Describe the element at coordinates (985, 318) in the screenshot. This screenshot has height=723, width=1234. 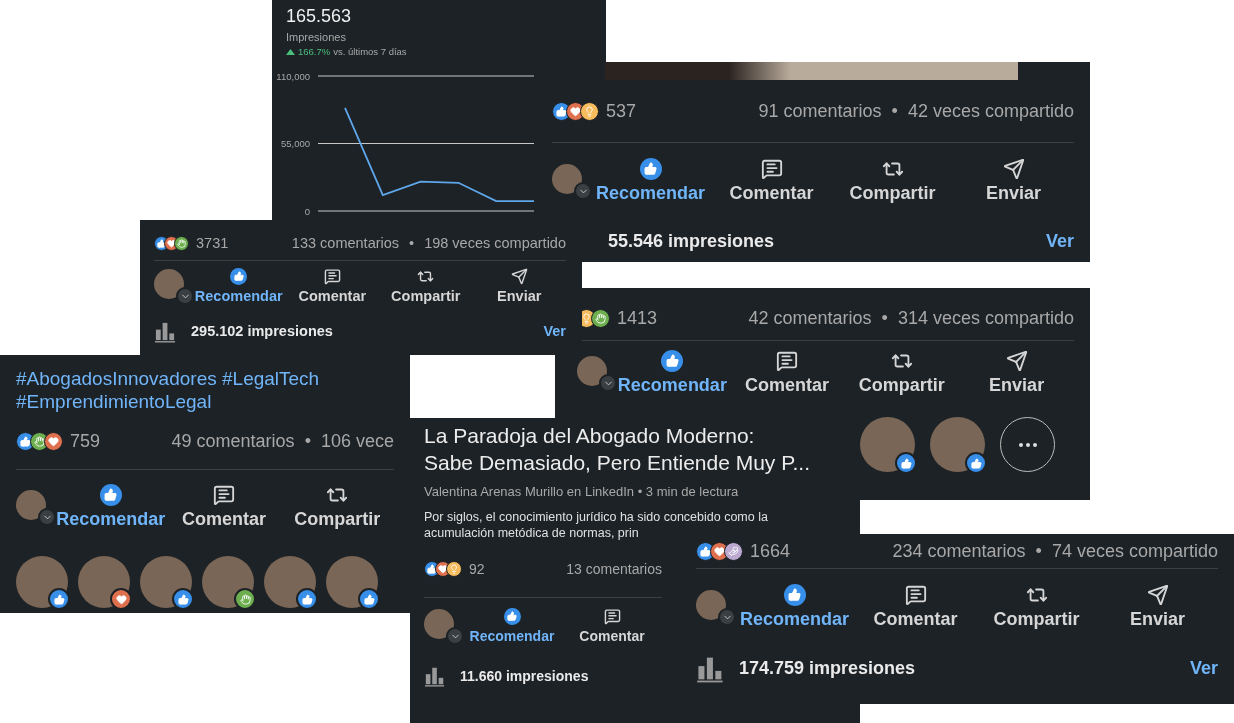
I see `share-count: 314 veces compartido` at that location.